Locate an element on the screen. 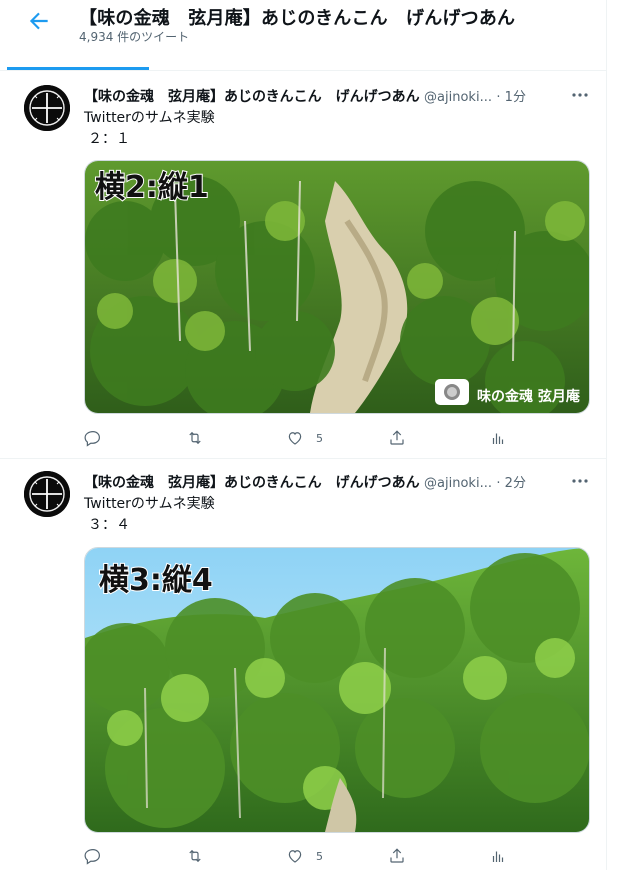 The height and width of the screenshot is (870, 629). tweet-text-line: ３：４ is located at coordinates (109, 525).